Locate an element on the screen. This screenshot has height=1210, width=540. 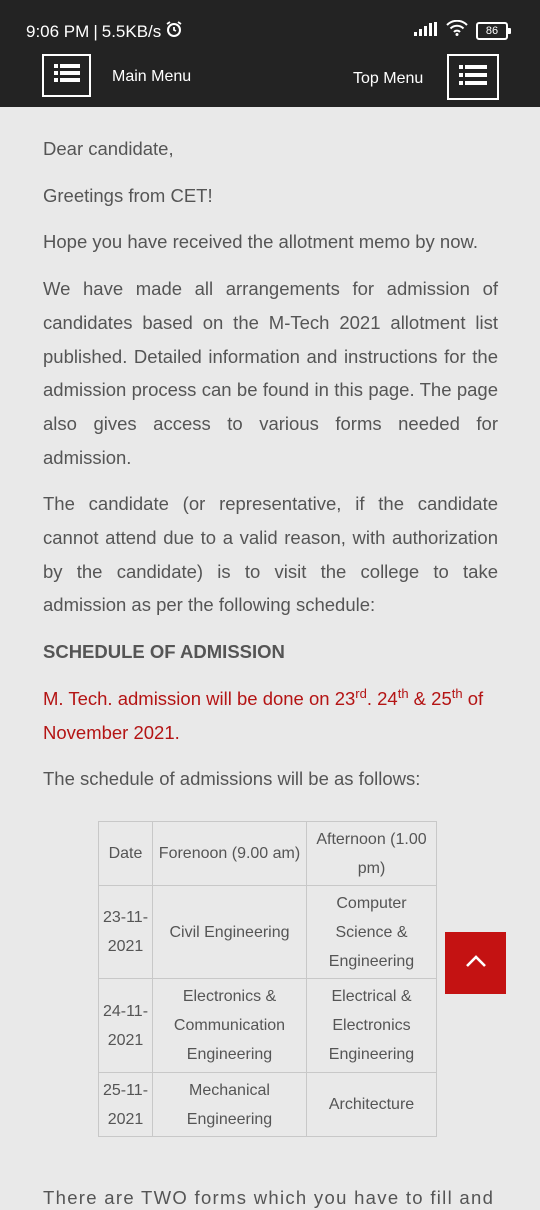
header-afternoon: Afternoon (1.00 pm) is located at coordinates (371, 853).